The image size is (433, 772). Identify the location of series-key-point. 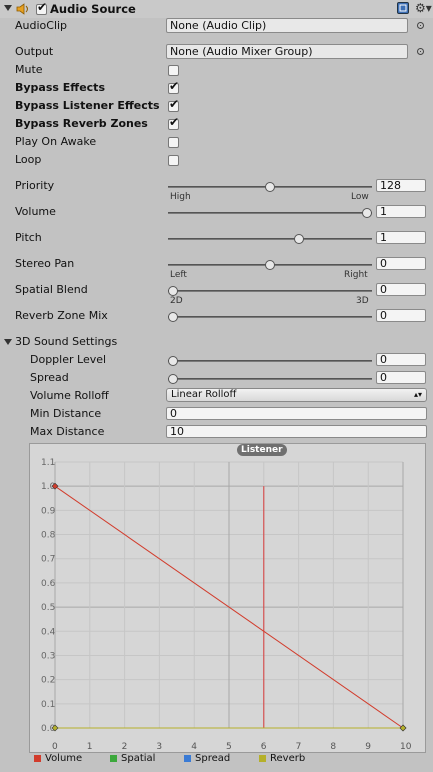
(403, 728).